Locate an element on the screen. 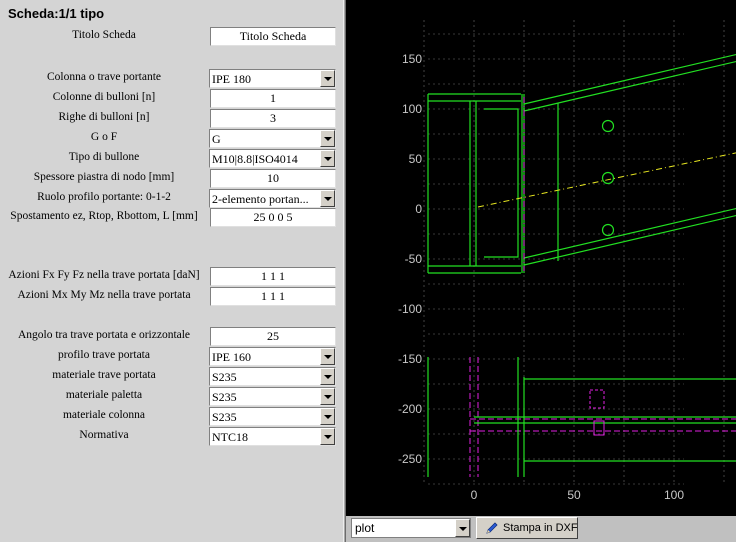 The image size is (736, 542). field-input: 25 0 0 5 is located at coordinates (273, 217).